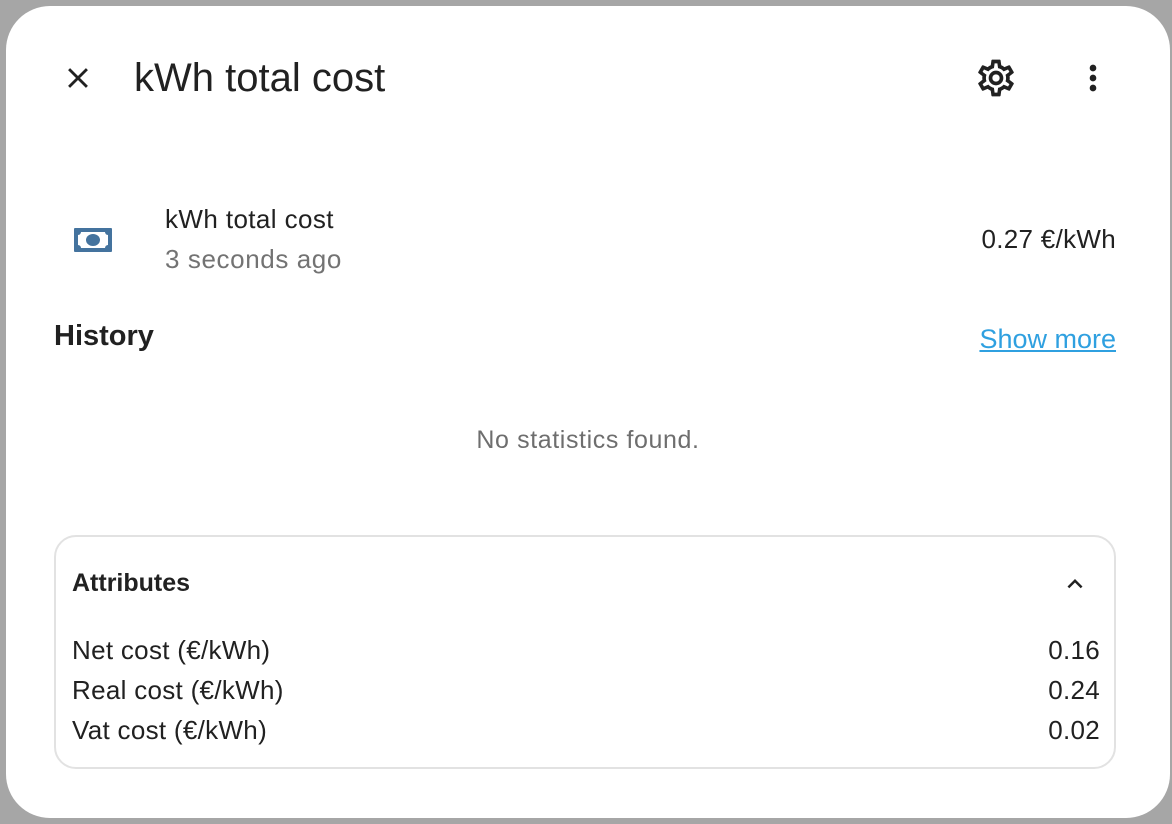  What do you see at coordinates (170, 730) in the screenshot?
I see `attribute-name: Vat cost (€/kWh)` at bounding box center [170, 730].